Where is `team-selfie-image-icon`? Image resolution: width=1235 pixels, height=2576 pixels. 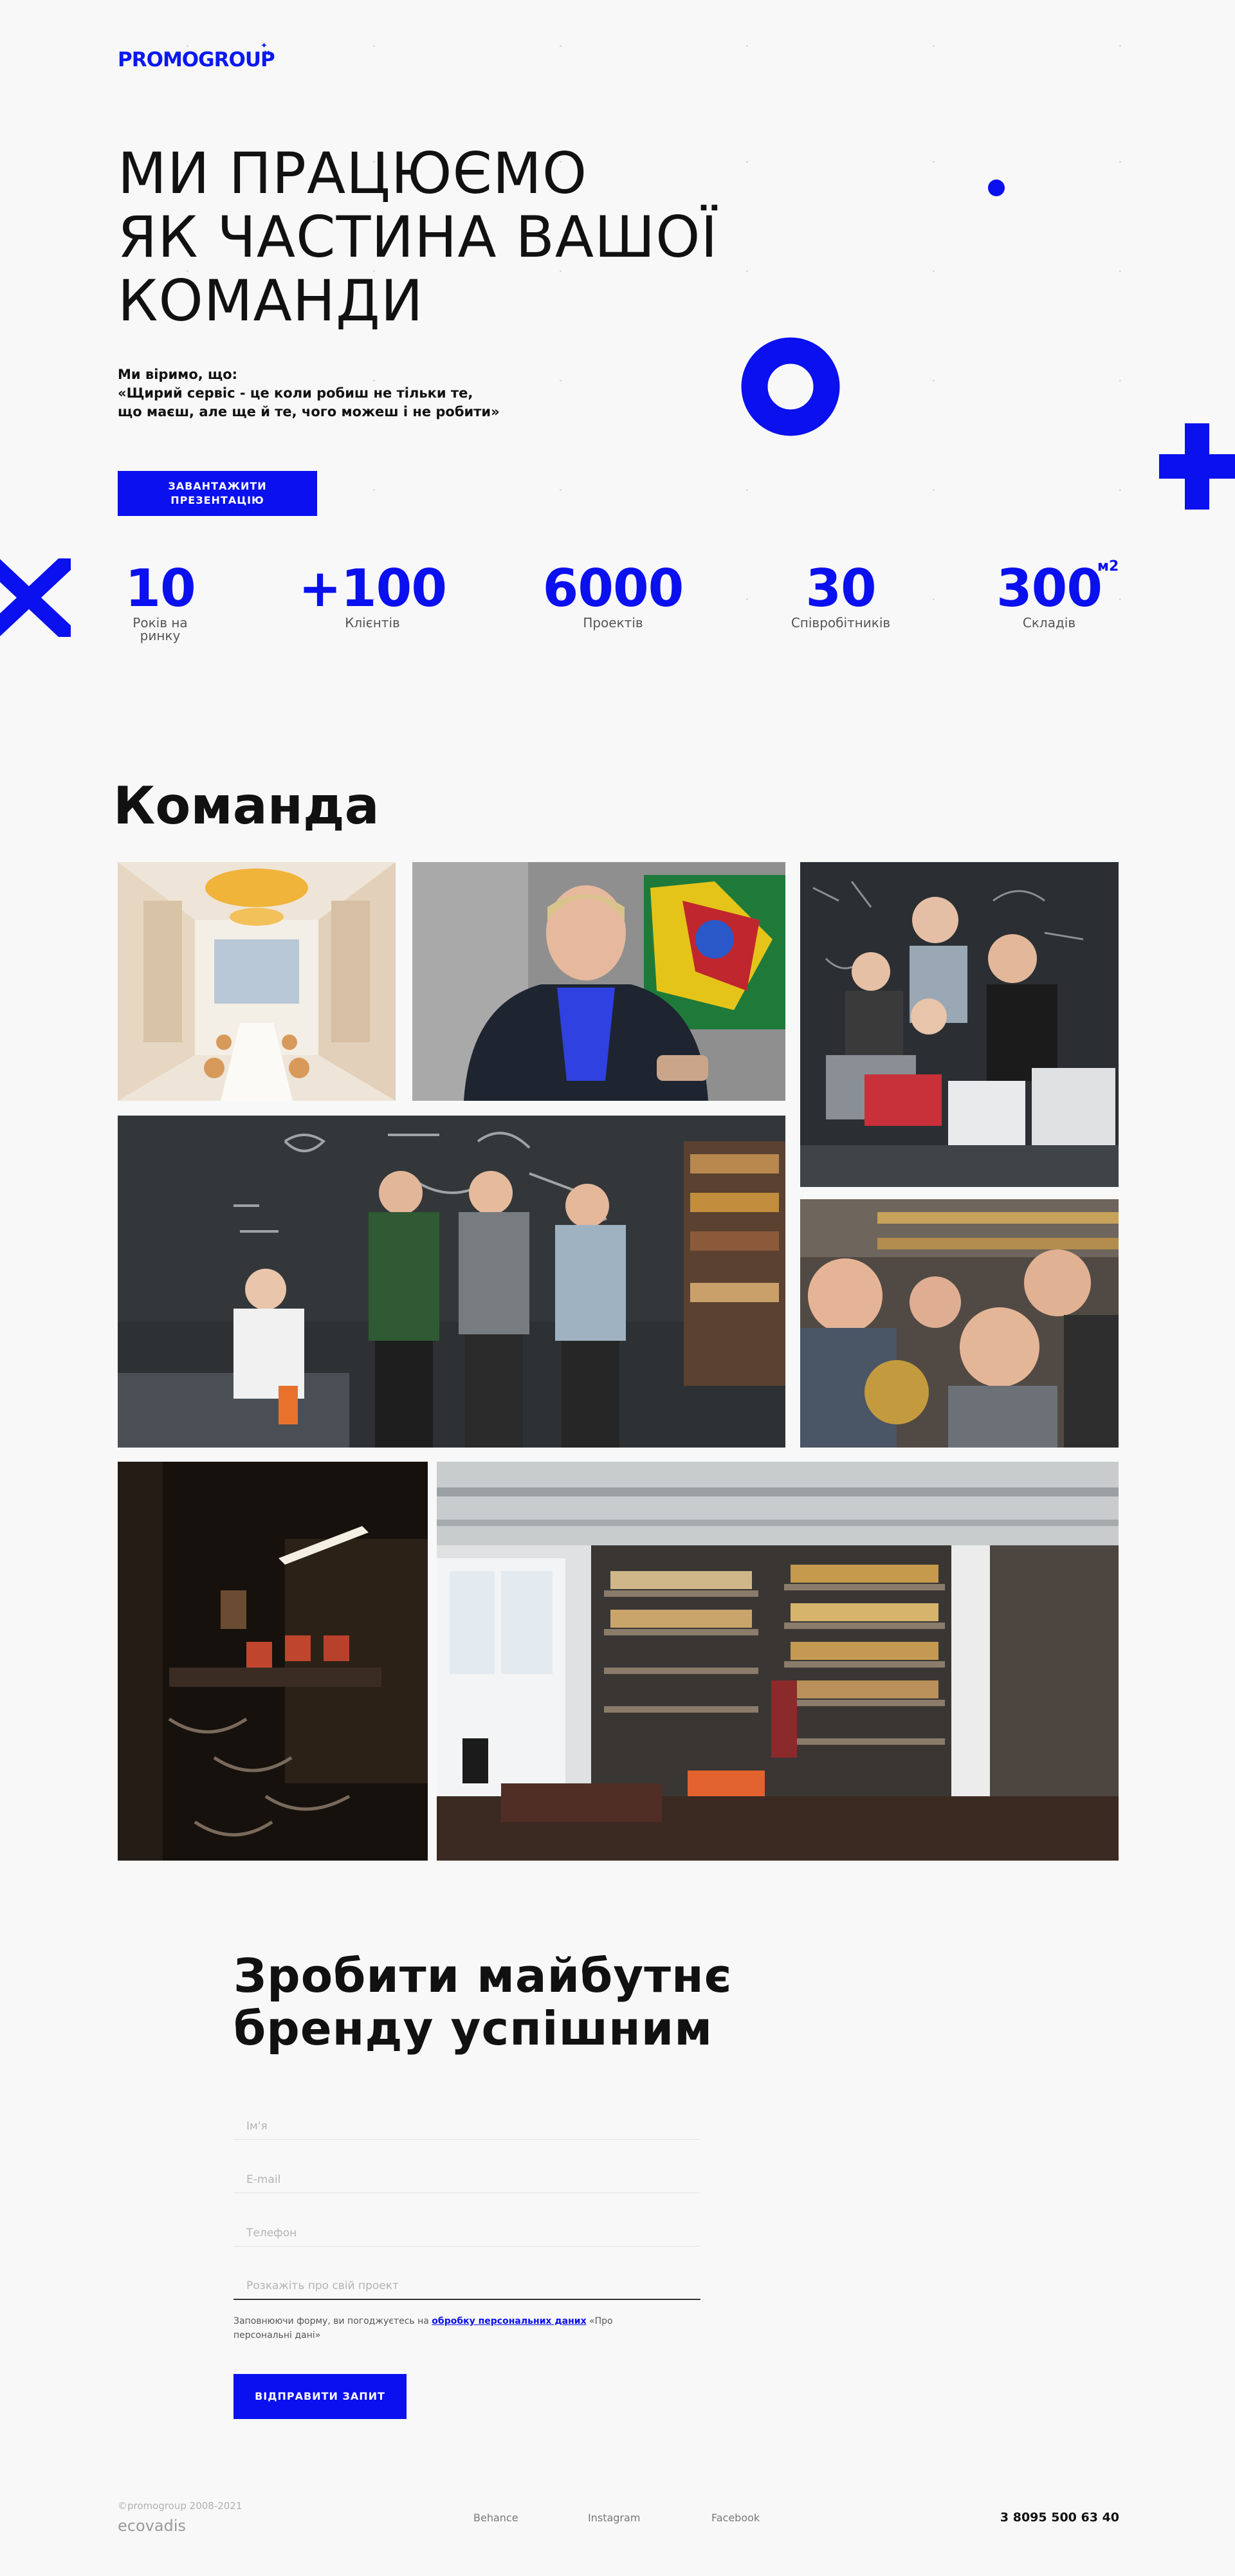
team-selfie-image-icon is located at coordinates (959, 1323).